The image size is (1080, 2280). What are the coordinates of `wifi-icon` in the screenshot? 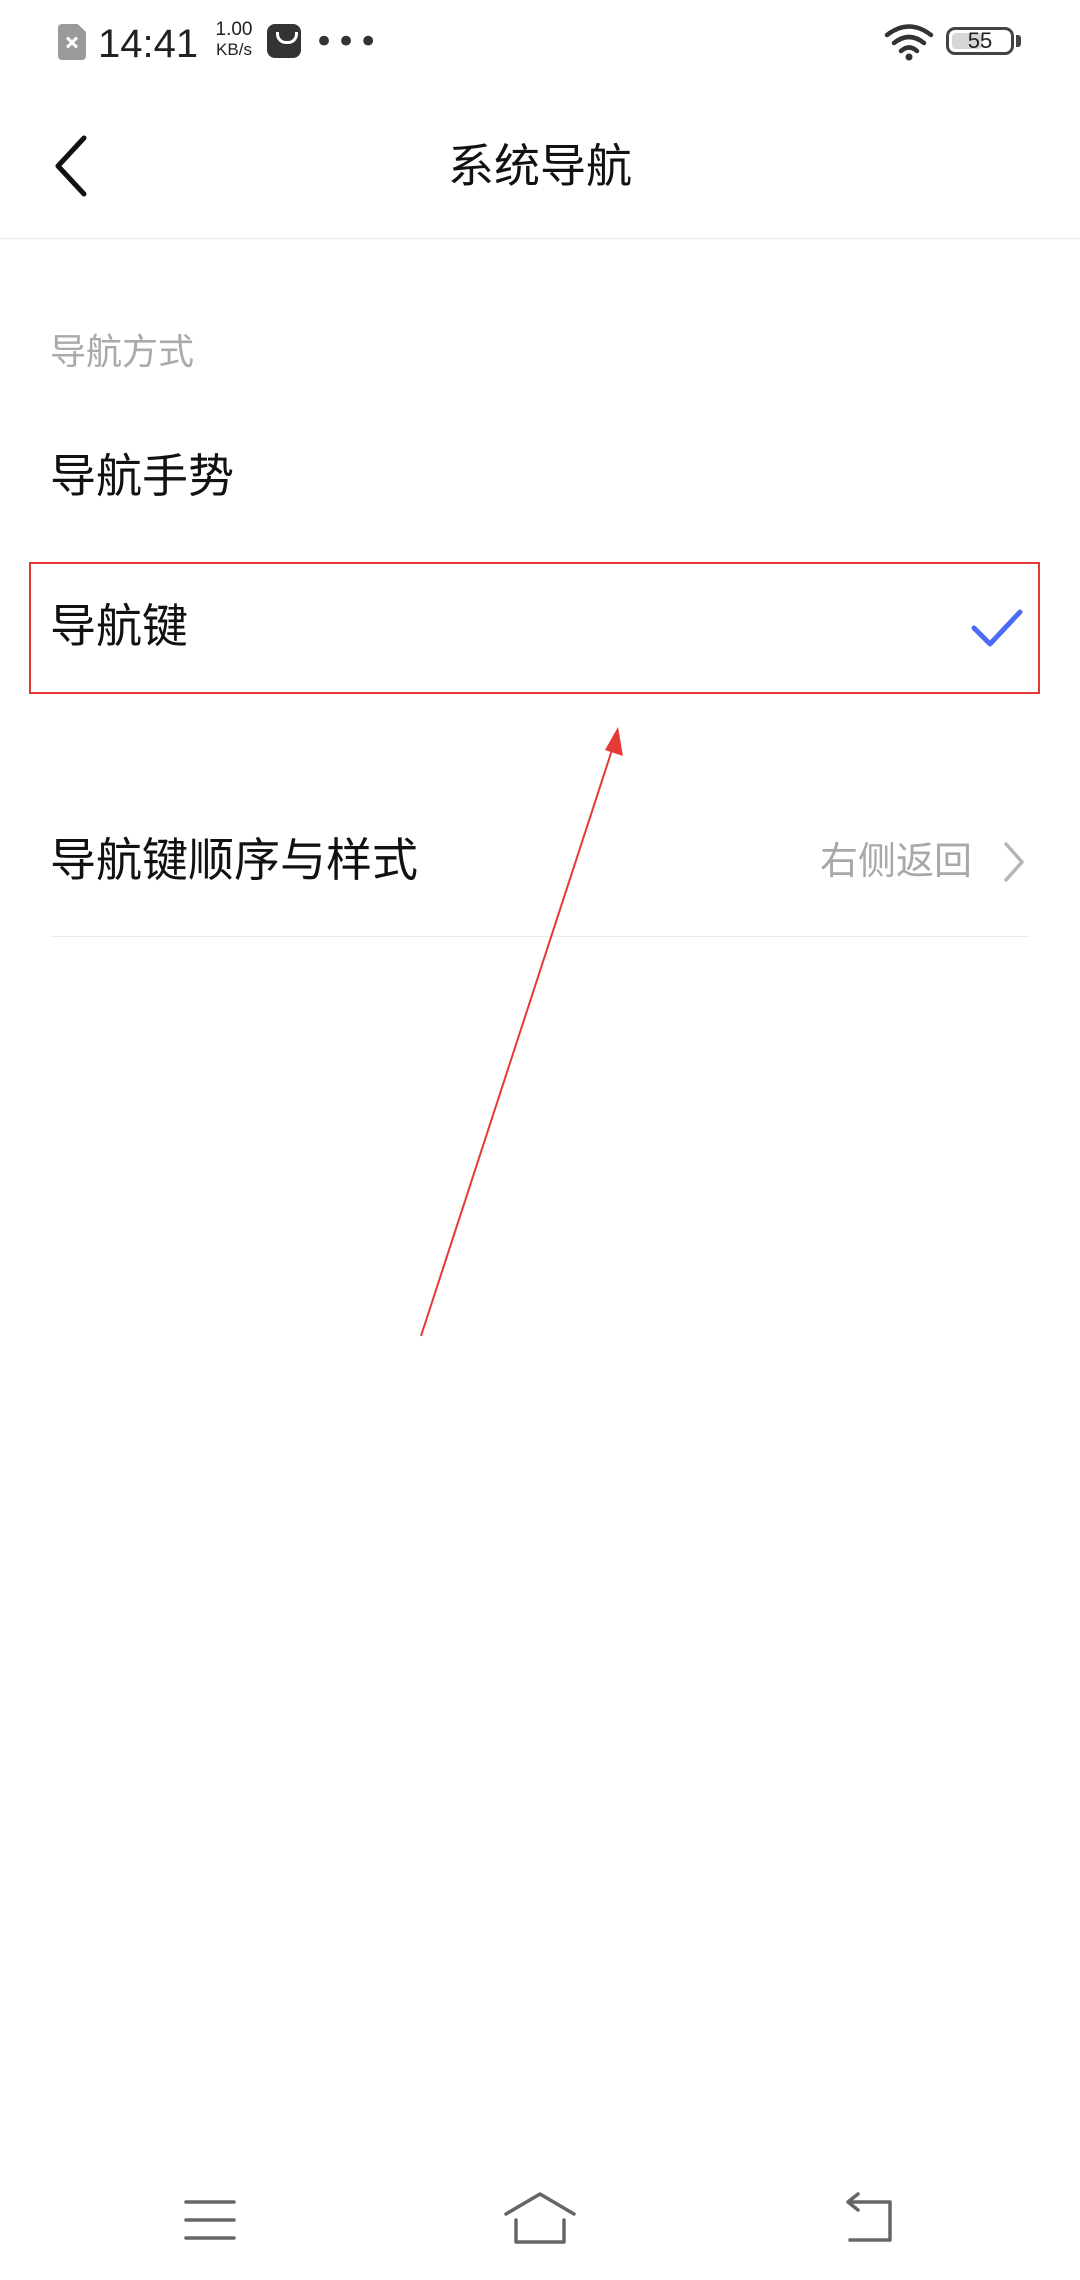 It's located at (909, 42).